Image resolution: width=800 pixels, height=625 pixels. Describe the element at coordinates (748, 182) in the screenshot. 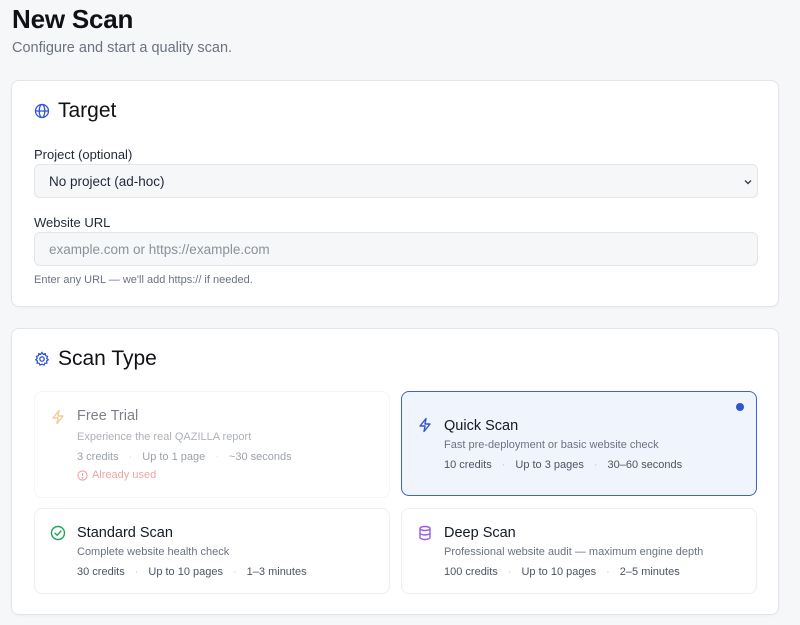

I see `chevron-down-icon` at that location.